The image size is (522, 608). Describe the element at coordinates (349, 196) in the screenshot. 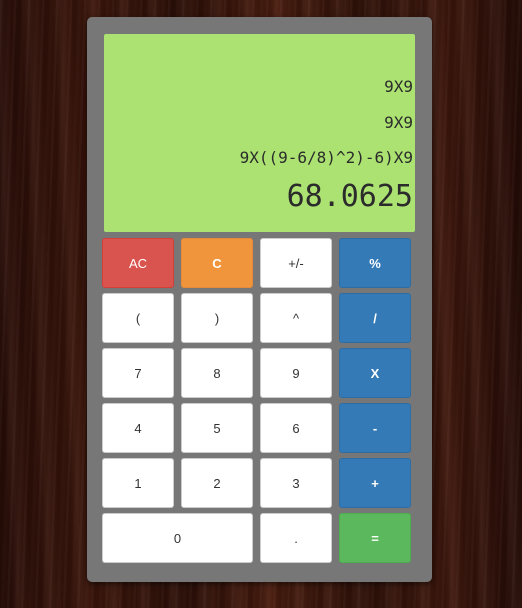

I see `result-value: 68.0625` at that location.